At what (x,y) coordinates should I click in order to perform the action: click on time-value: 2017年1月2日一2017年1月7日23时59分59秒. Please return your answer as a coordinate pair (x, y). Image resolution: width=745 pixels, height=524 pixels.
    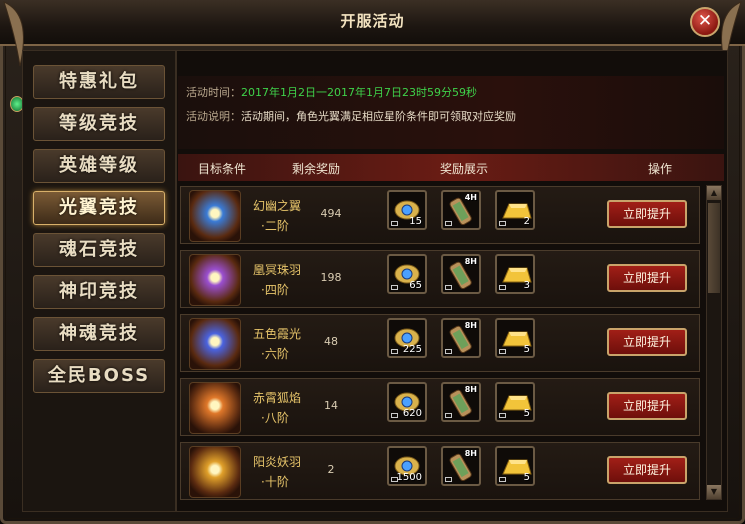
    Looking at the image, I should click on (359, 92).